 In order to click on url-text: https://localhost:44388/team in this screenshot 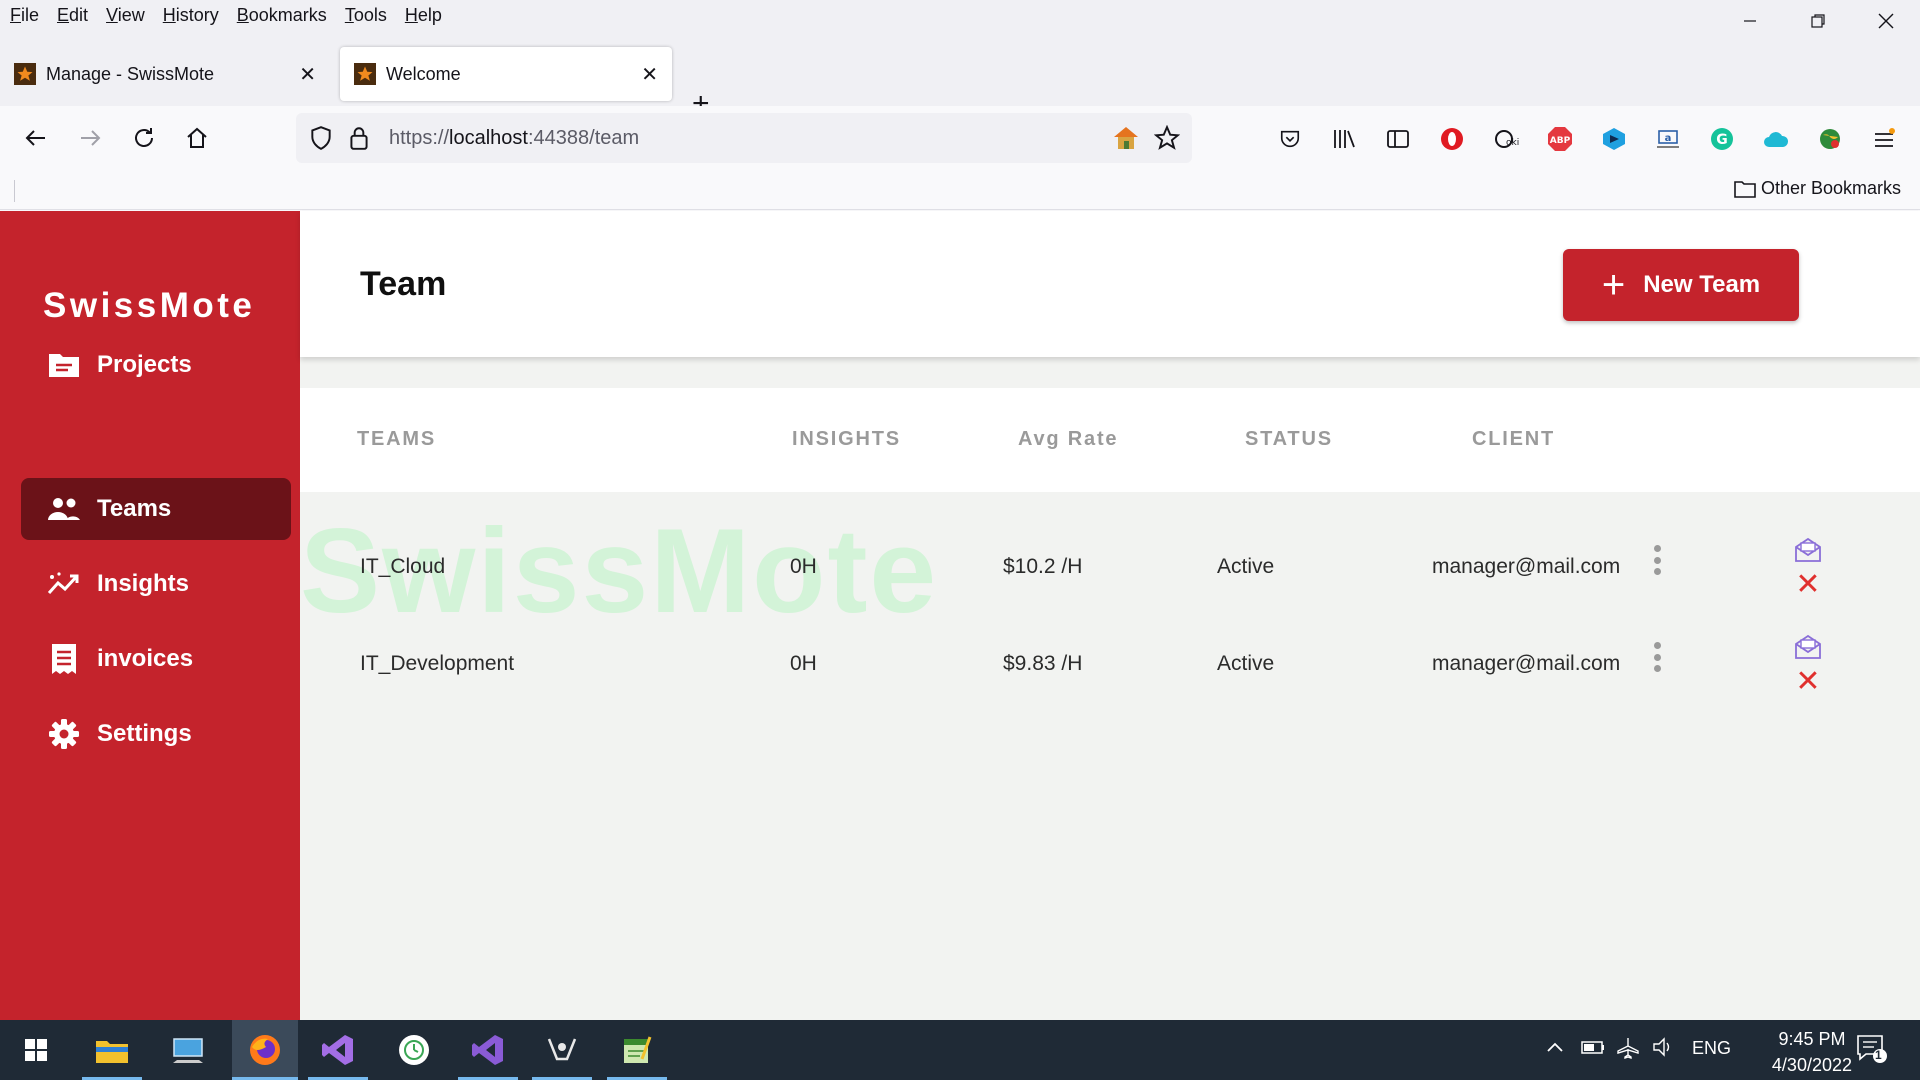, I will do `click(514, 138)`.